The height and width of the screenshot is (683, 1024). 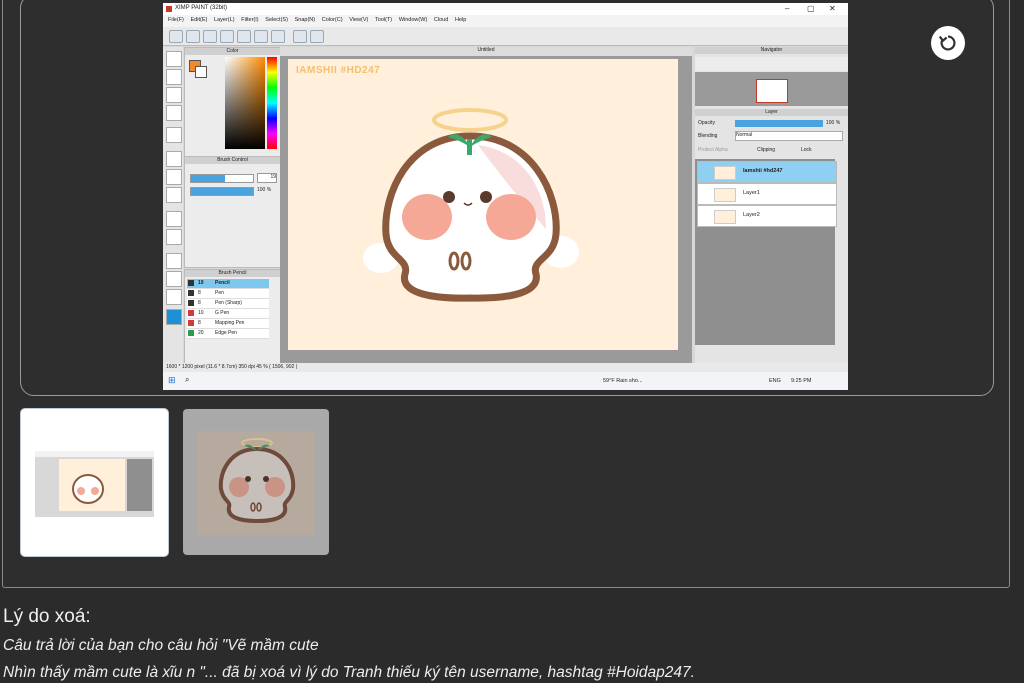 What do you see at coordinates (505, 381) in the screenshot?
I see `os-taskbar: ⊞ ⌕ 59°F Rain sho... ENG 9:25 PM` at bounding box center [505, 381].